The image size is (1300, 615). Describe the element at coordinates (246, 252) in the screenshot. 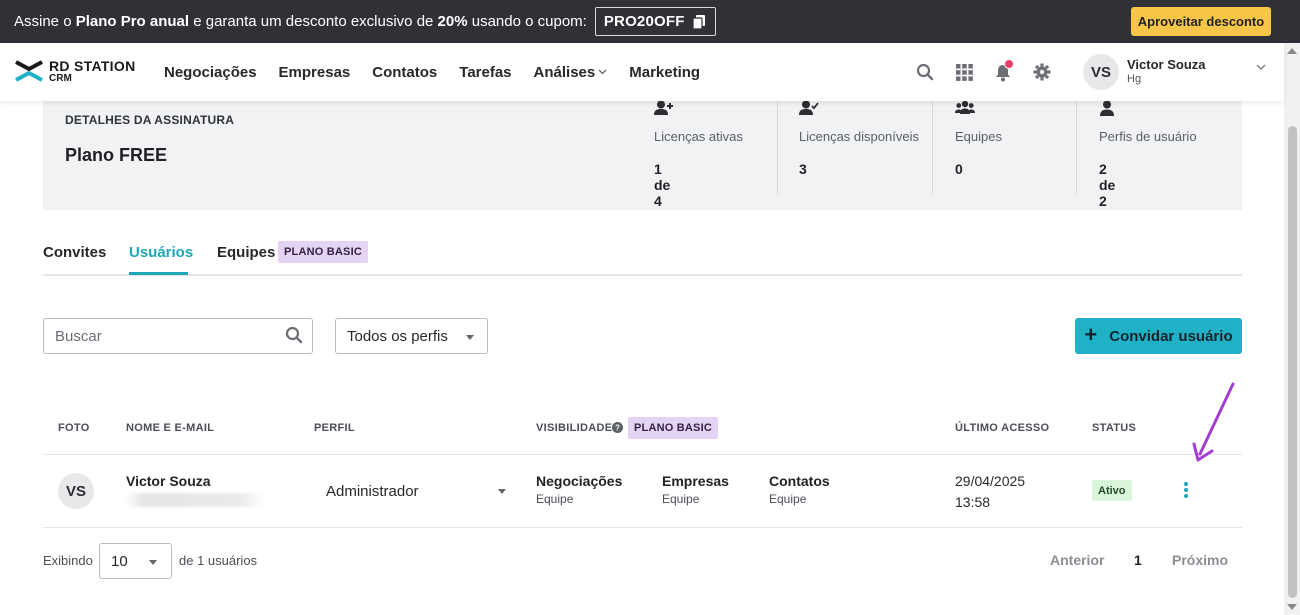

I see `tab-equipes: Equipes` at that location.